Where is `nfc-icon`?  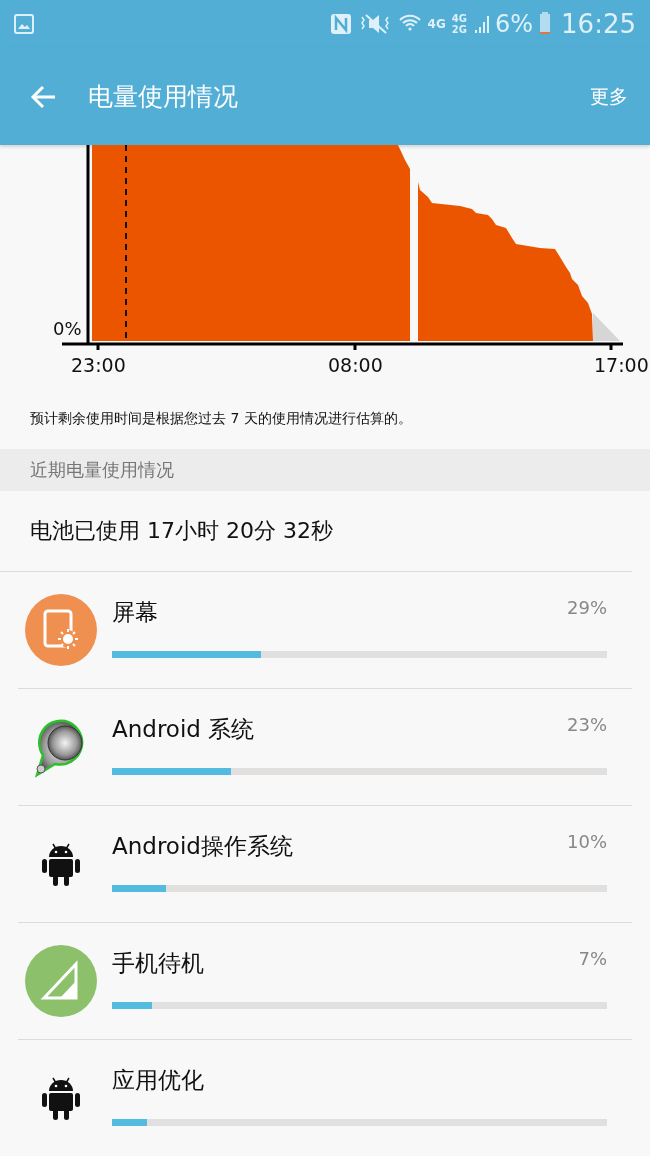
nfc-icon is located at coordinates (340, 24).